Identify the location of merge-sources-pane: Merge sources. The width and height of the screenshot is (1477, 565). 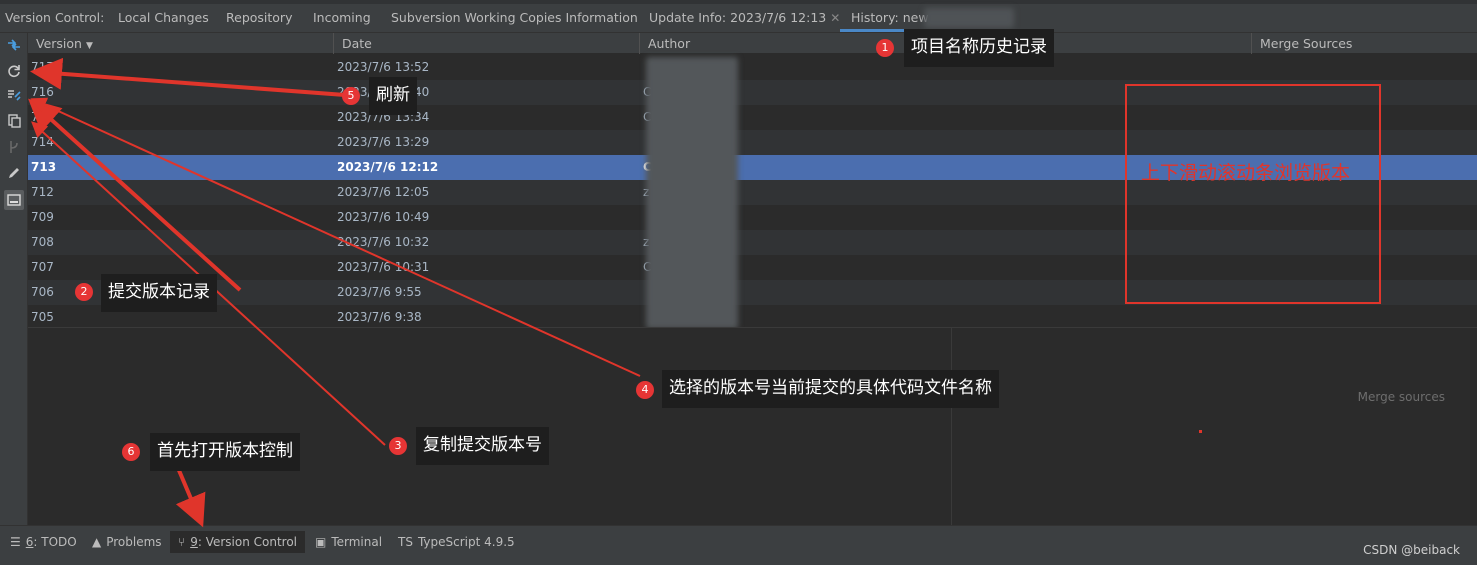
(1214, 426).